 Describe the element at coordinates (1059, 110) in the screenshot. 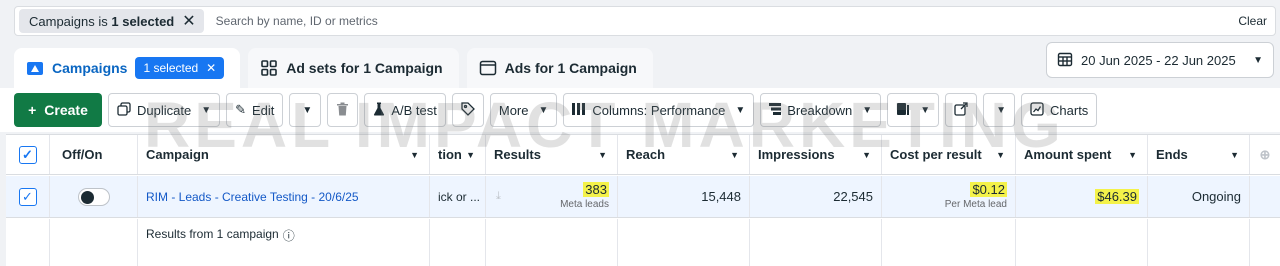

I see `charts-button: Charts` at that location.